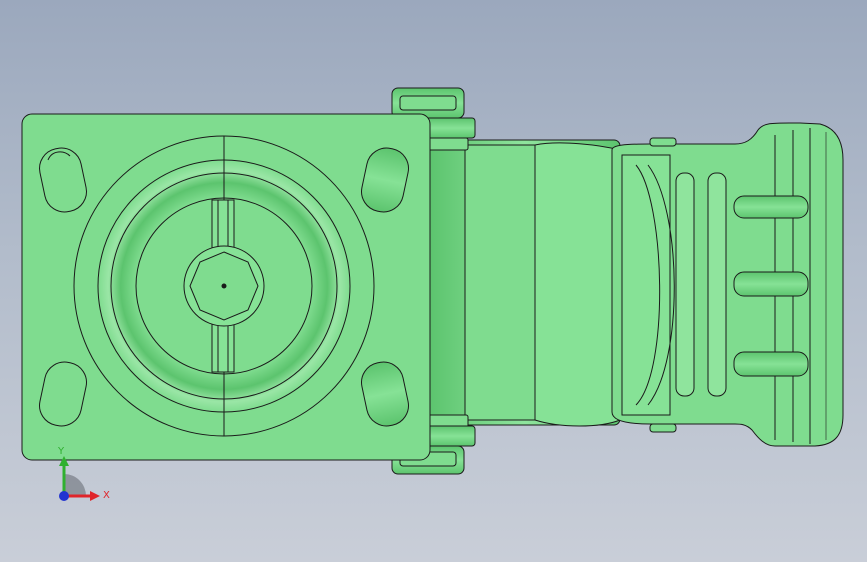 The width and height of the screenshot is (867, 562). What do you see at coordinates (106, 495) in the screenshot?
I see `x-axis-label: X` at bounding box center [106, 495].